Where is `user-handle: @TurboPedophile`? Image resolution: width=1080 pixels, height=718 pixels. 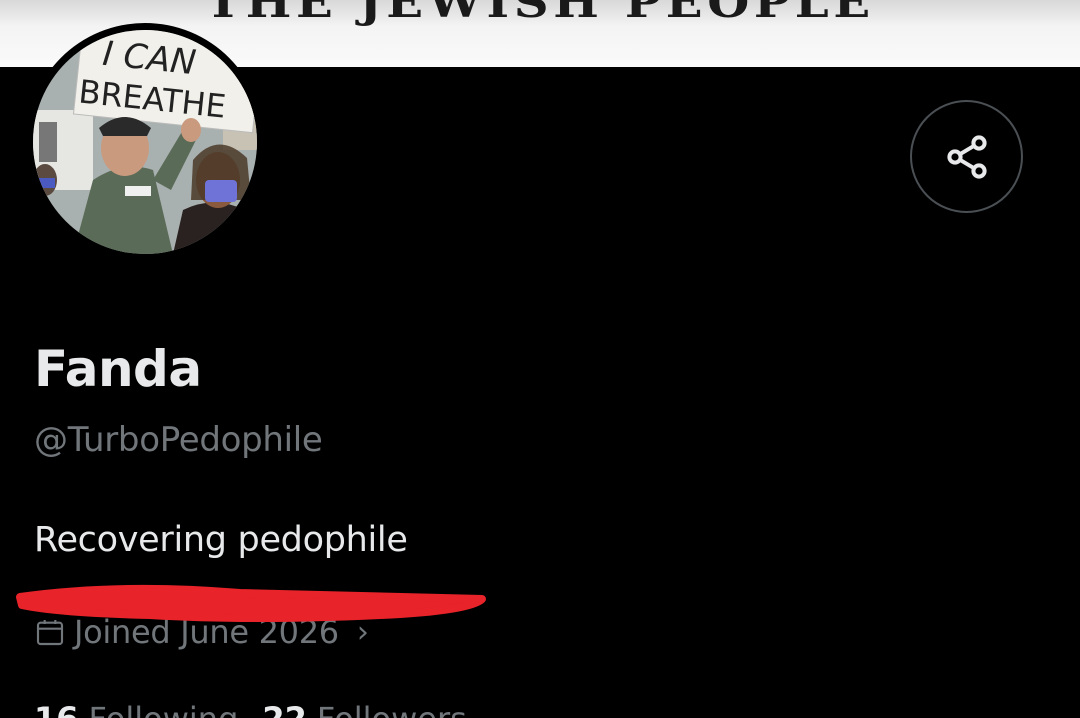 user-handle: @TurboPedophile is located at coordinates (178, 440).